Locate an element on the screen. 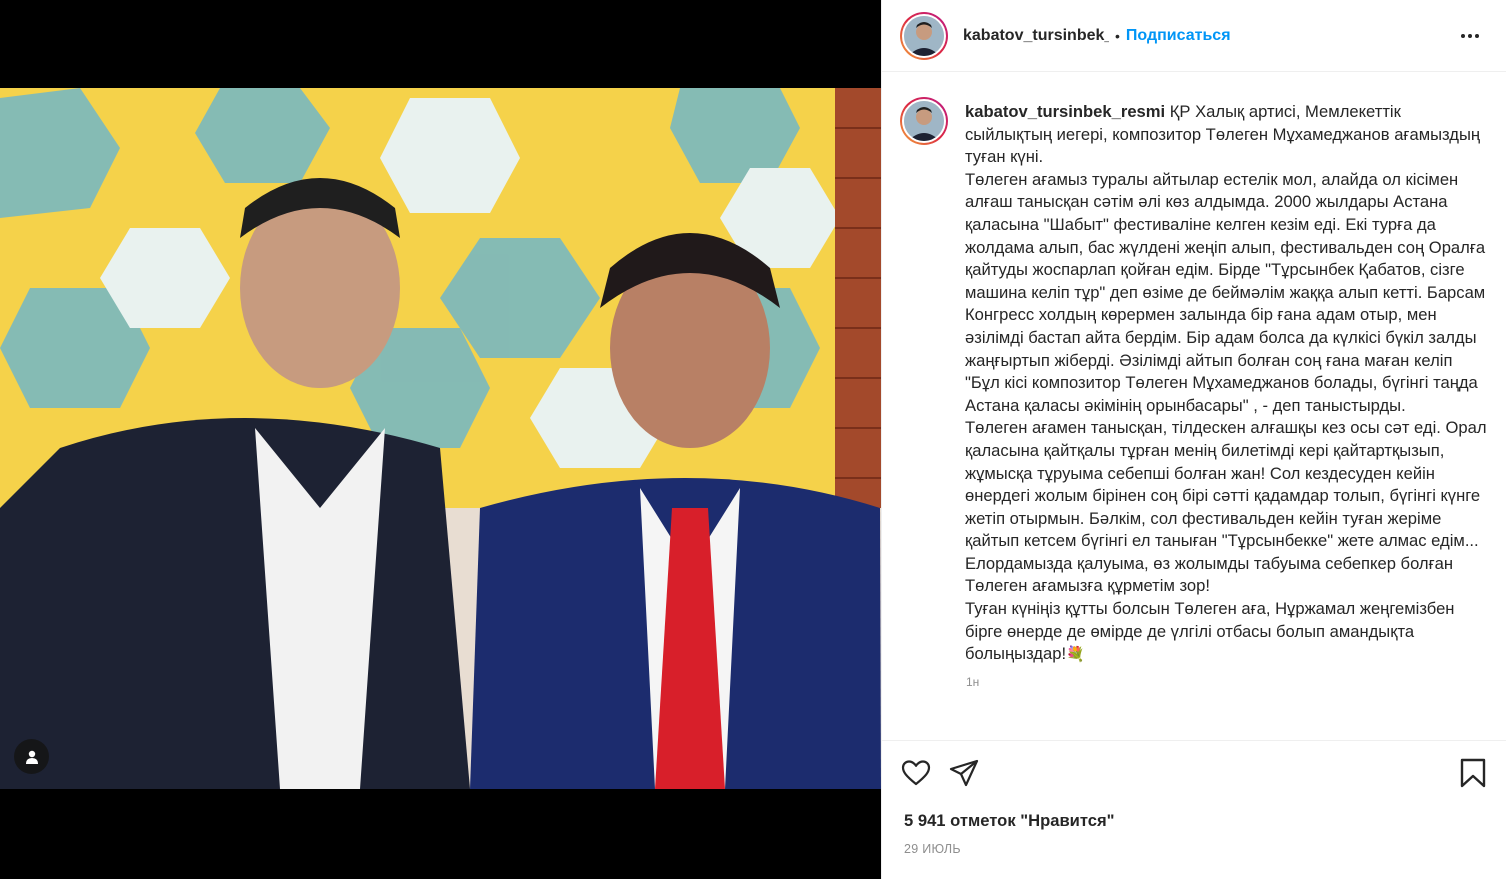 Image resolution: width=1506 pixels, height=879 pixels. share-button is located at coordinates (964, 775).